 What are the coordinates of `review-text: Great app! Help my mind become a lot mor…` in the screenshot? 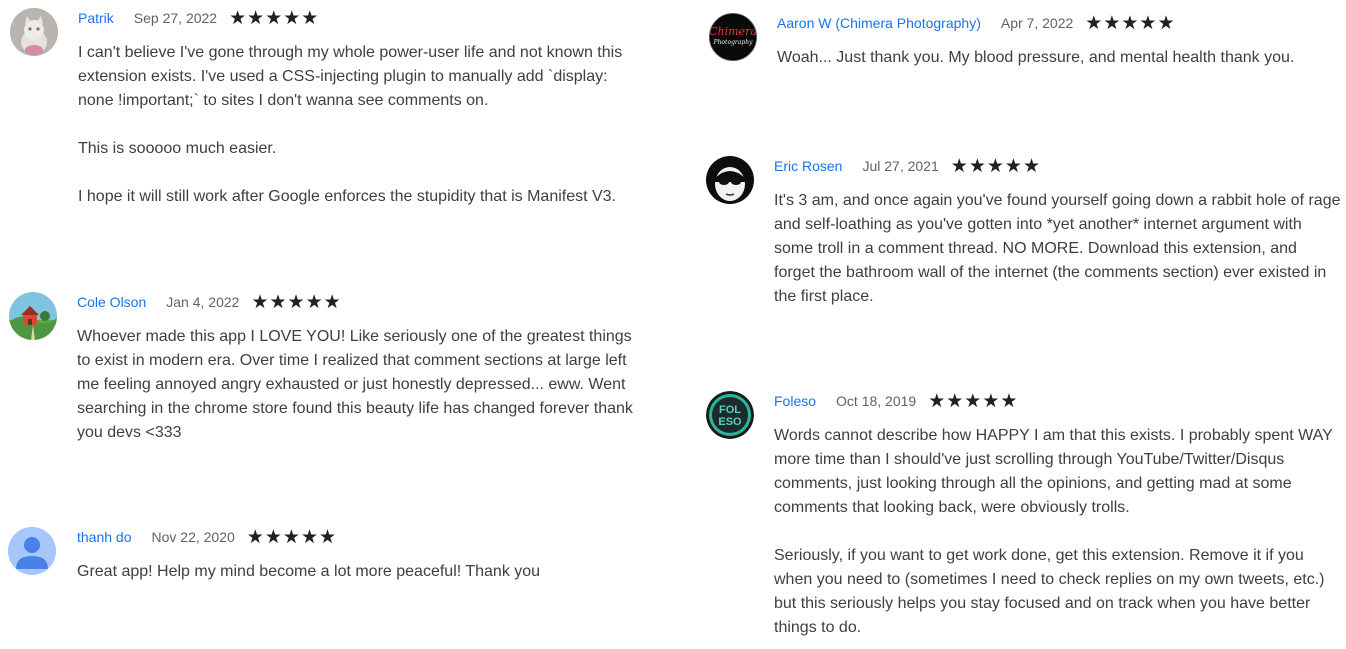 It's located at (309, 571).